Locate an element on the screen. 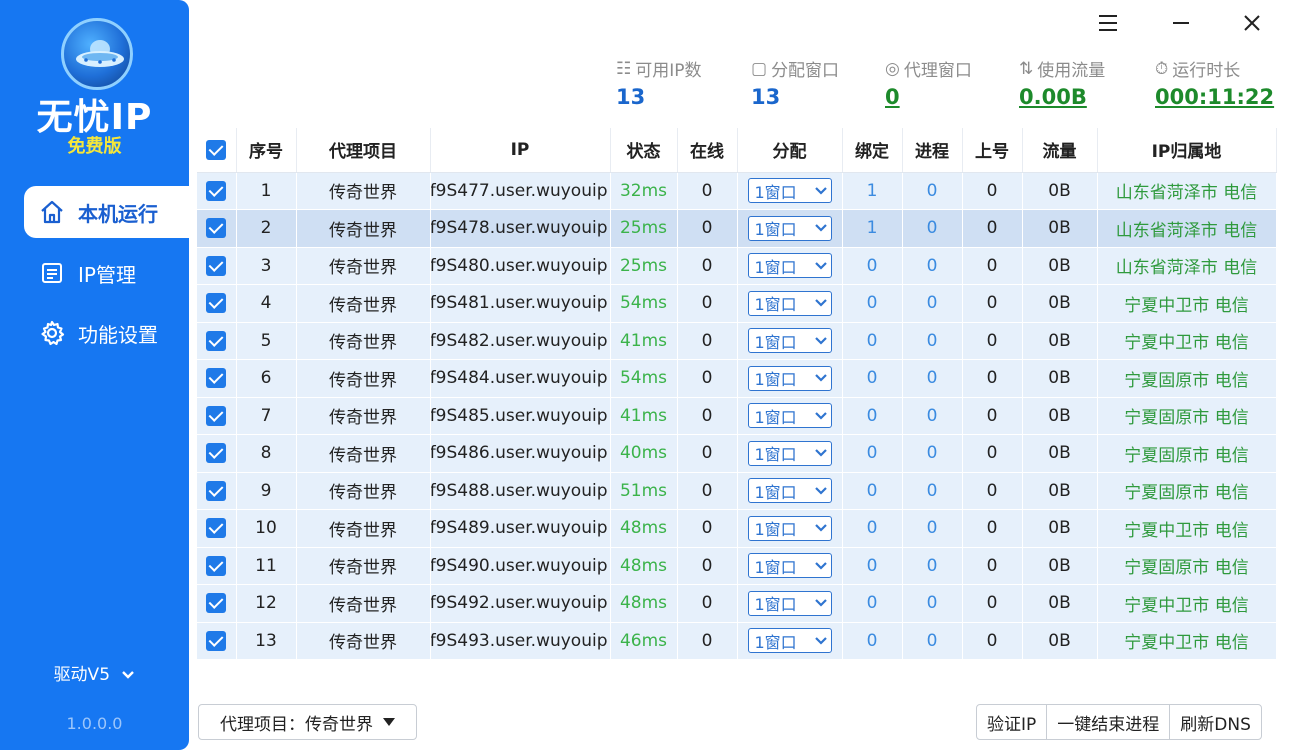 This screenshot has width=1289, height=750. column-header: 序号 is located at coordinates (266, 150).